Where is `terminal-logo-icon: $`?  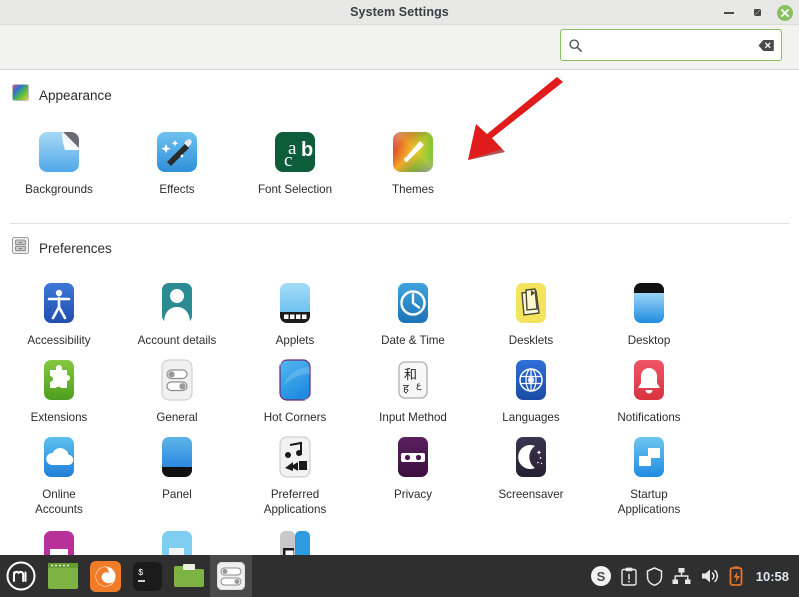 terminal-logo-icon: $ is located at coordinates (147, 576).